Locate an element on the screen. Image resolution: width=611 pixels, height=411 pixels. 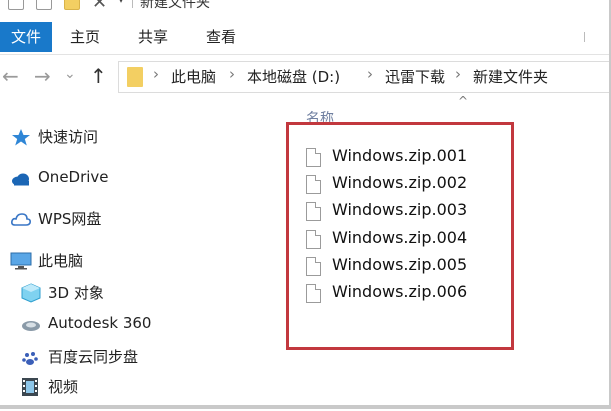
tab-share: 共享 is located at coordinates (153, 37).